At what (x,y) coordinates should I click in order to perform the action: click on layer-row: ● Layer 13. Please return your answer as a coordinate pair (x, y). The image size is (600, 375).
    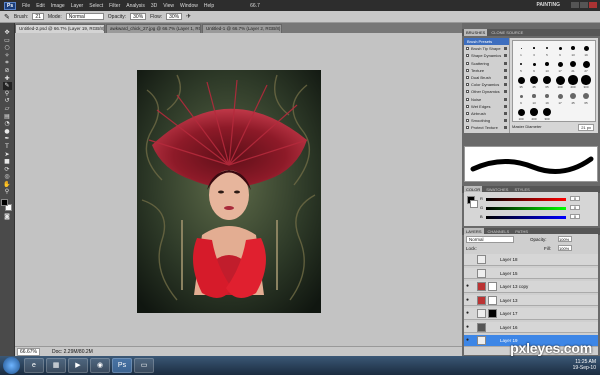
    Looking at the image, I should click on (531, 300).